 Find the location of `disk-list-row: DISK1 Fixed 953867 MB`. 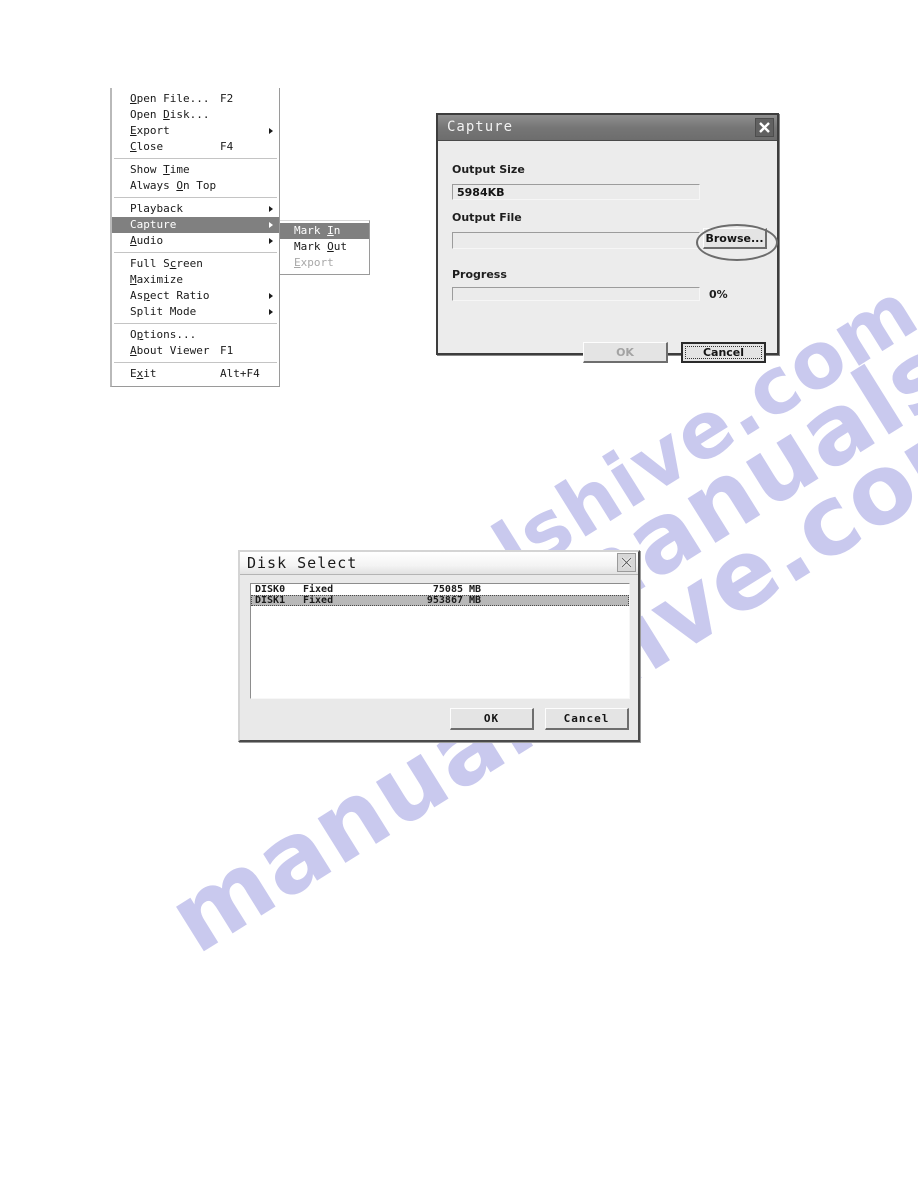

disk-list-row: DISK1 Fixed 953867 MB is located at coordinates (440, 600).